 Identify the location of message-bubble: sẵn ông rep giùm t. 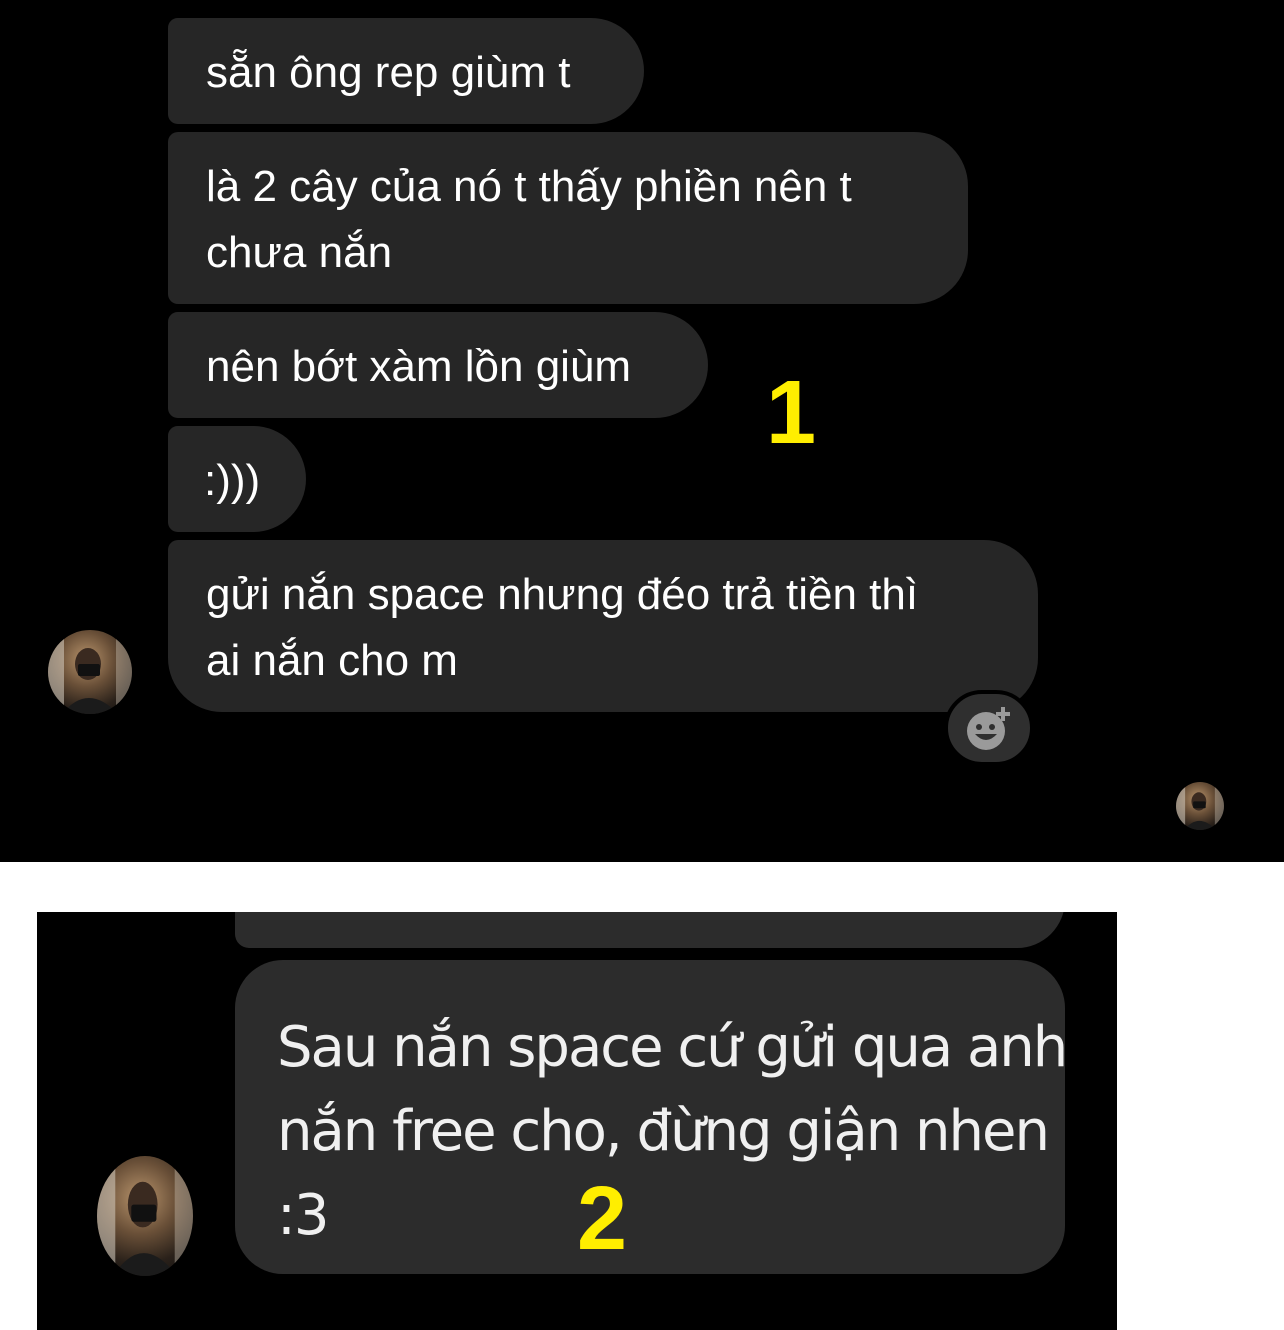
(406, 71).